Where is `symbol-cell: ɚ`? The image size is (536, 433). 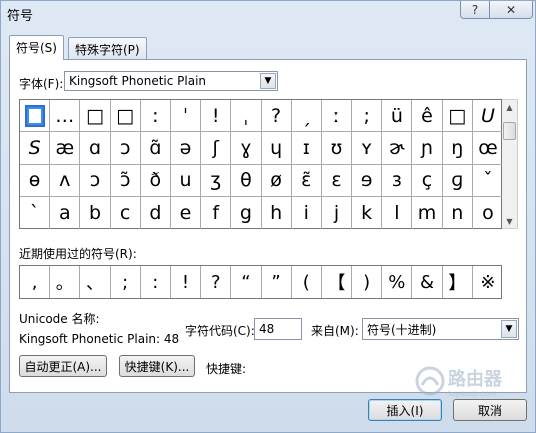 symbol-cell: ɚ is located at coordinates (397, 148).